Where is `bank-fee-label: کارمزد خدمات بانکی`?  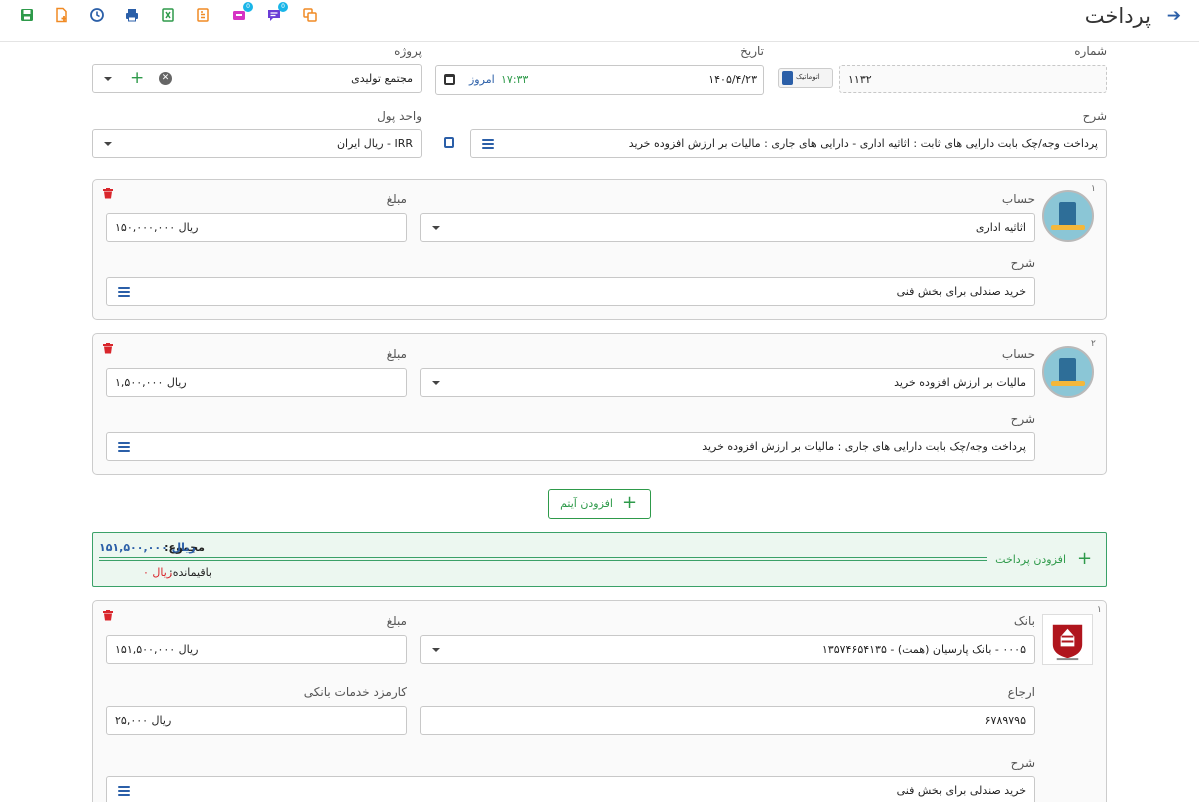
bank-fee-label: کارمزد خدمات بانکی is located at coordinates (355, 692).